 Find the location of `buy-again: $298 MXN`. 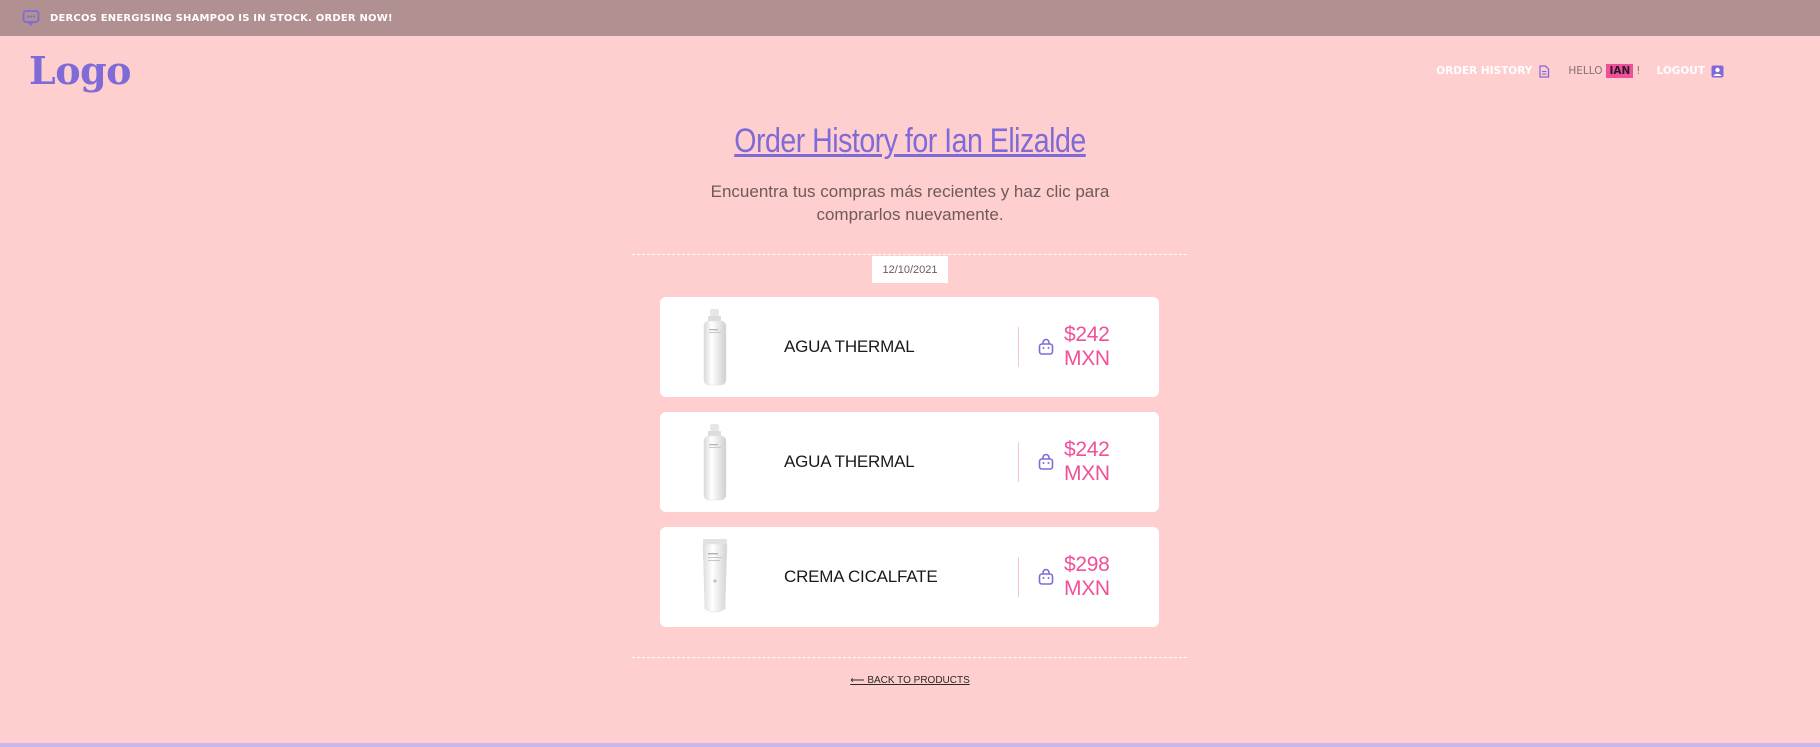

buy-again: $298 MXN is located at coordinates (1098, 577).